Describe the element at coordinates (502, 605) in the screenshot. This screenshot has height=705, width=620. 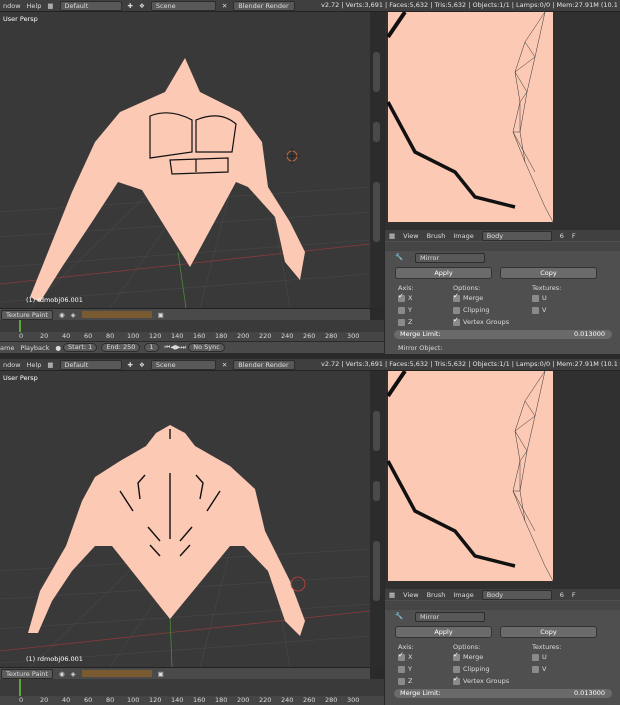
I see `modifier-toolbar` at that location.